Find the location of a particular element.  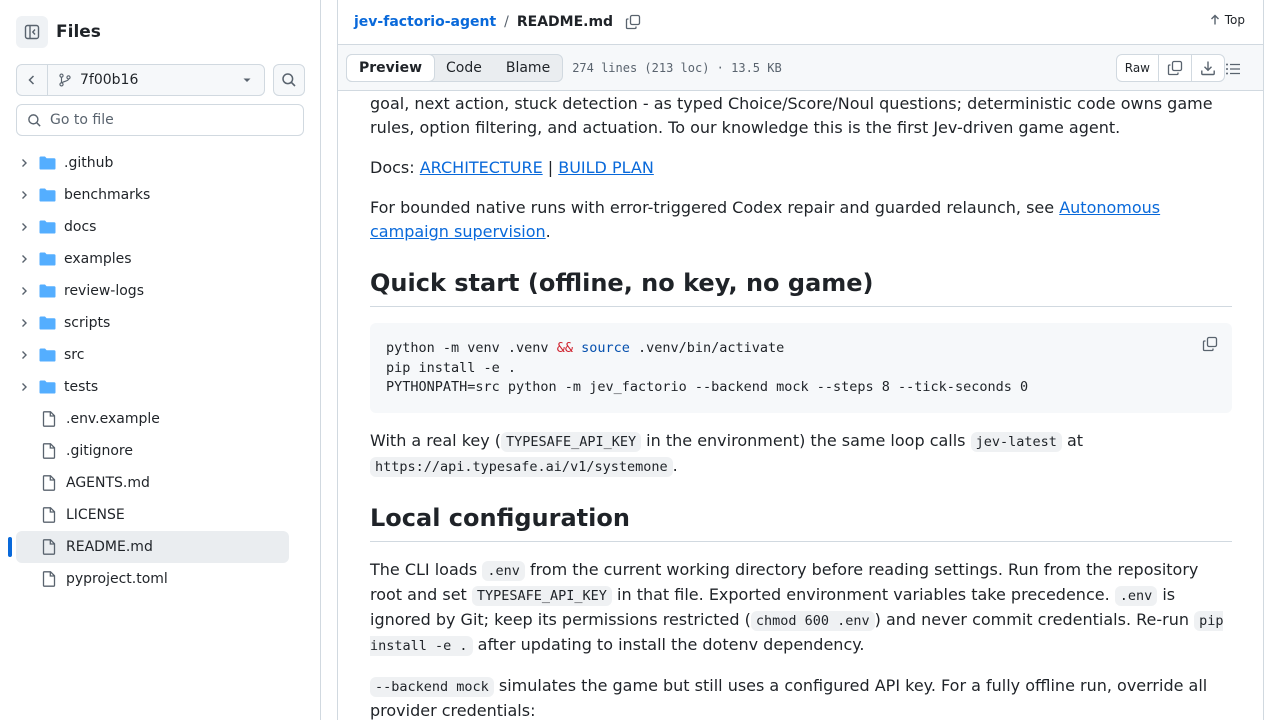

git-branch-icon is located at coordinates (65, 80).